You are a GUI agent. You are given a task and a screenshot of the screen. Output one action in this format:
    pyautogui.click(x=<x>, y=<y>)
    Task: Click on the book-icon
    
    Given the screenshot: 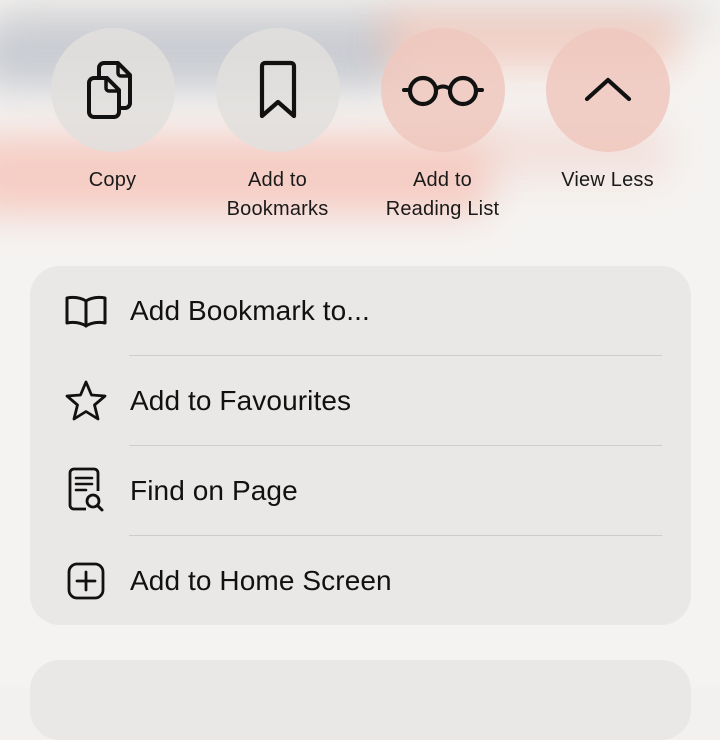 What is the action you would take?
    pyautogui.click(x=86, y=311)
    